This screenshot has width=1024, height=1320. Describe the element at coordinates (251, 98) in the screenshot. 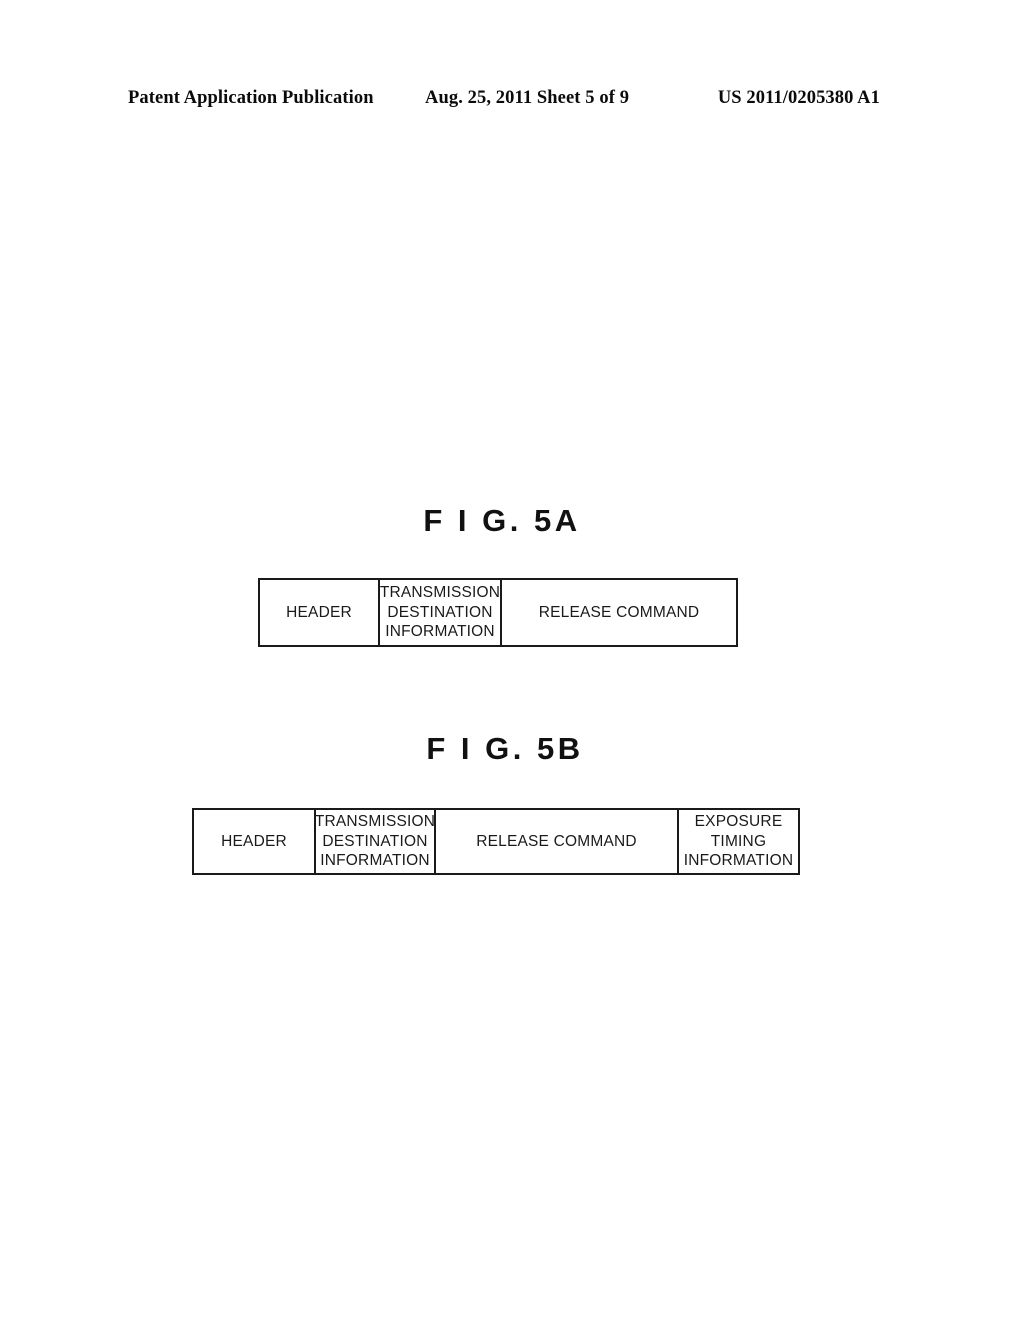

I see `publication-title: Patent Application Publication` at that location.